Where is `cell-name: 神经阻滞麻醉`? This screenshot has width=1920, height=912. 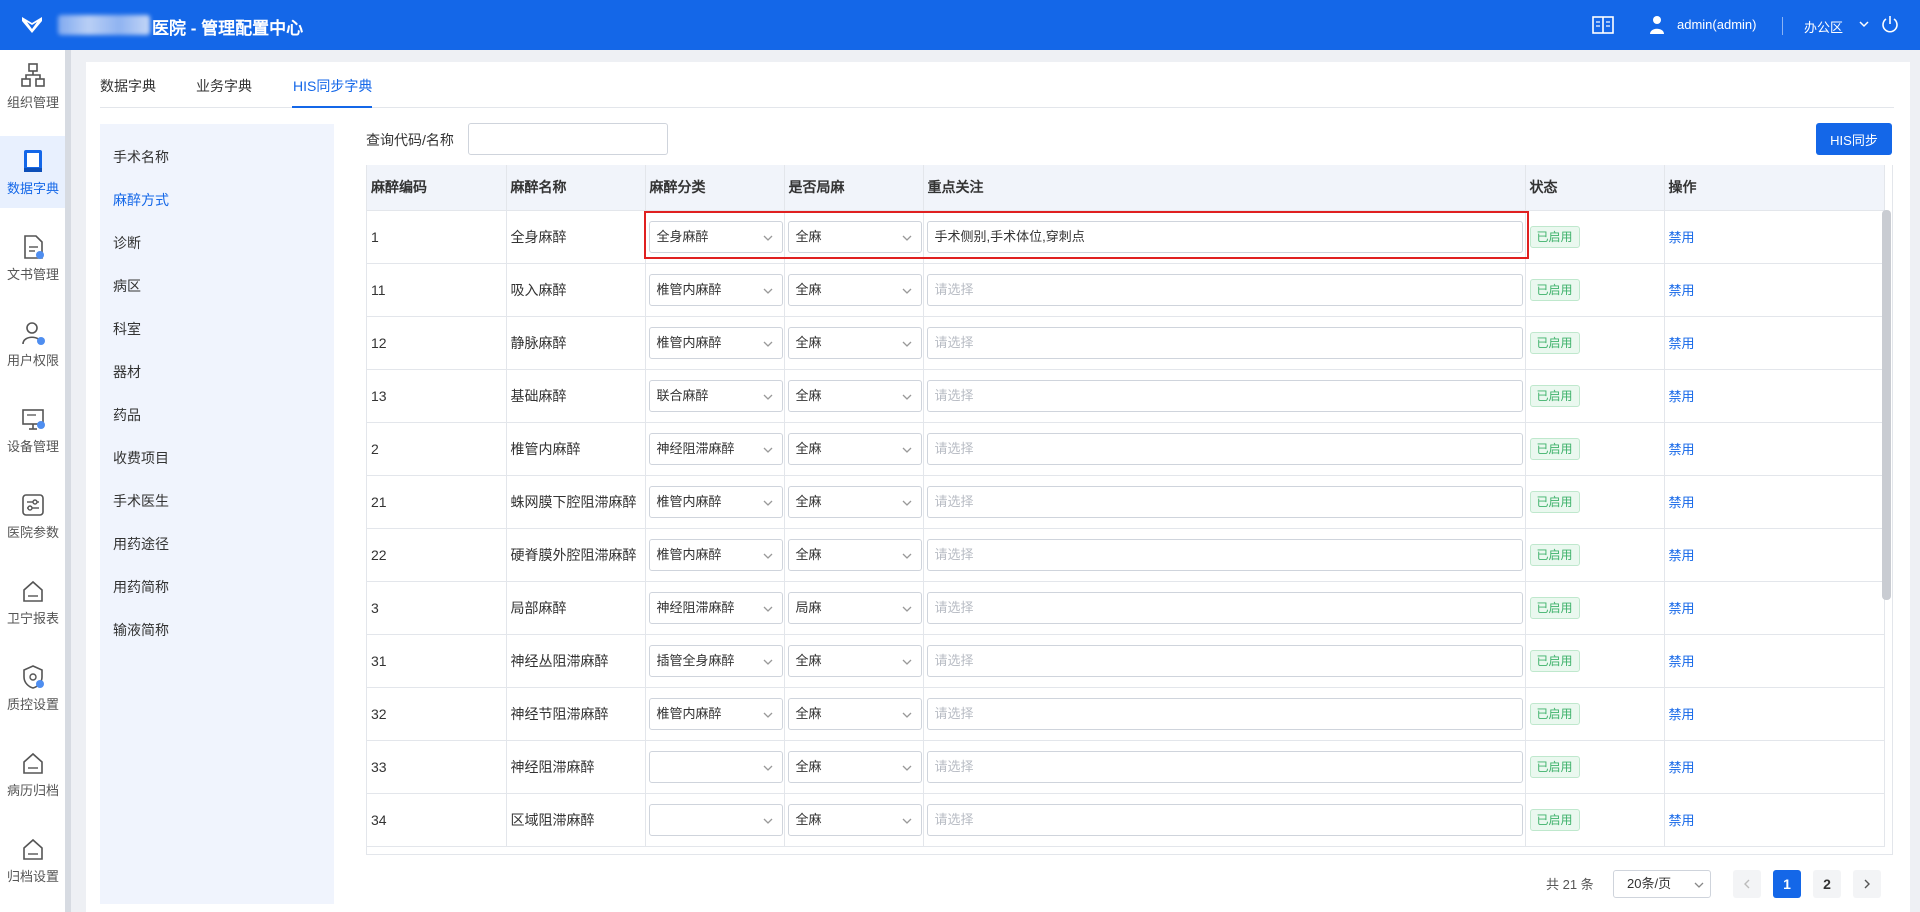 cell-name: 神经阻滞麻醉 is located at coordinates (576, 767).